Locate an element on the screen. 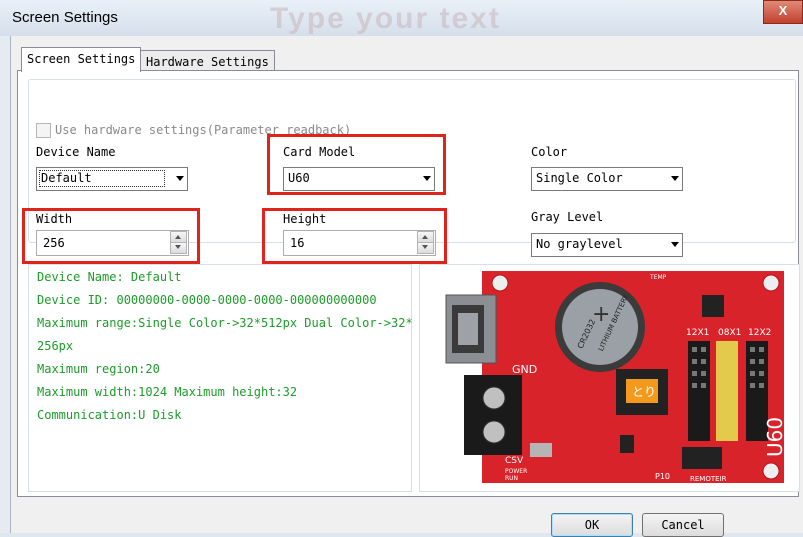 The height and width of the screenshot is (537, 803). window-title: Screen Settings is located at coordinates (65, 17).